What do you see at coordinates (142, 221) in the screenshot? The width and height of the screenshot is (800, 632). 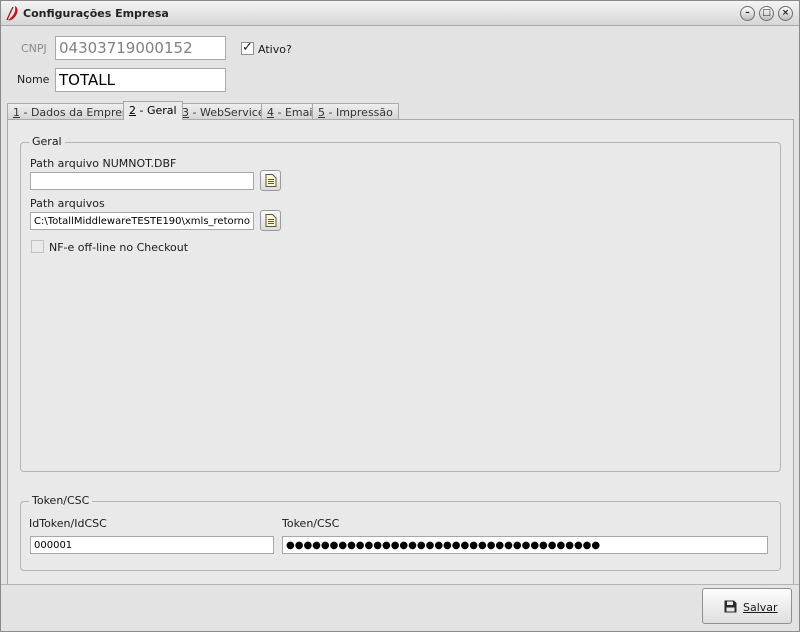 I see `path-arquivos-field` at bounding box center [142, 221].